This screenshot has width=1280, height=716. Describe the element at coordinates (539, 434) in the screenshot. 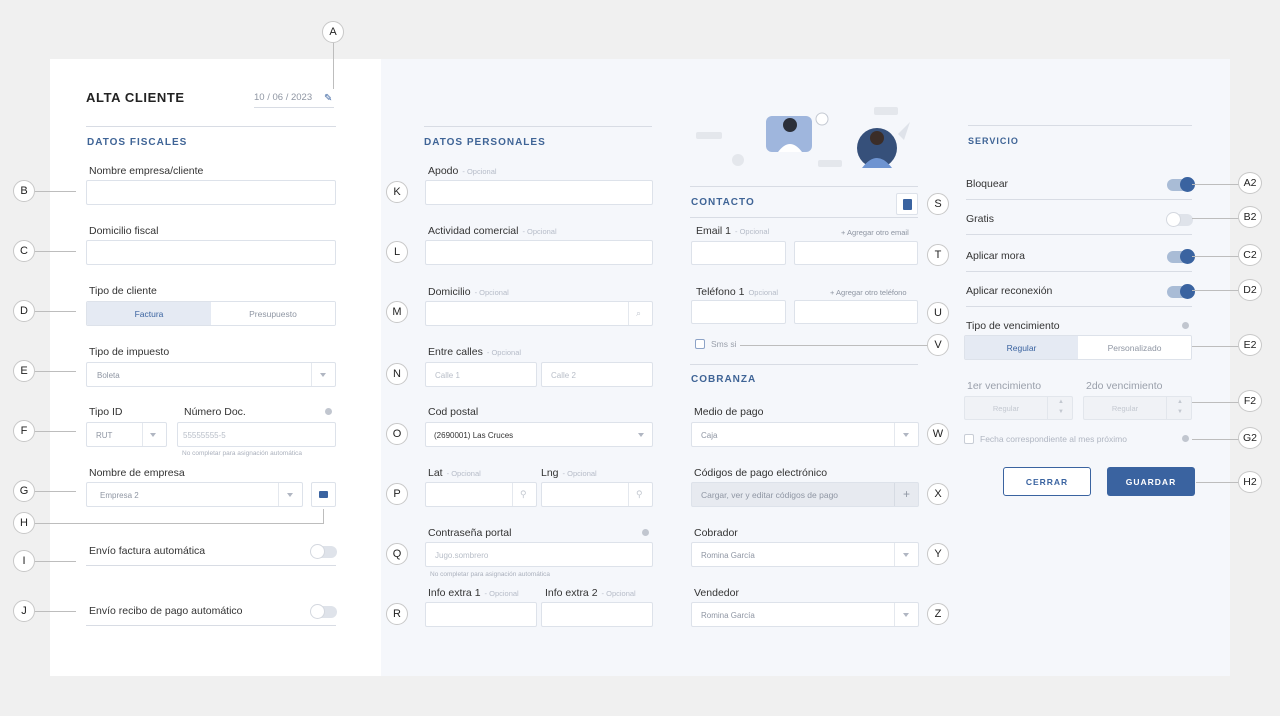

I see `cod-postal-select: (2690001) Las Cruces` at that location.